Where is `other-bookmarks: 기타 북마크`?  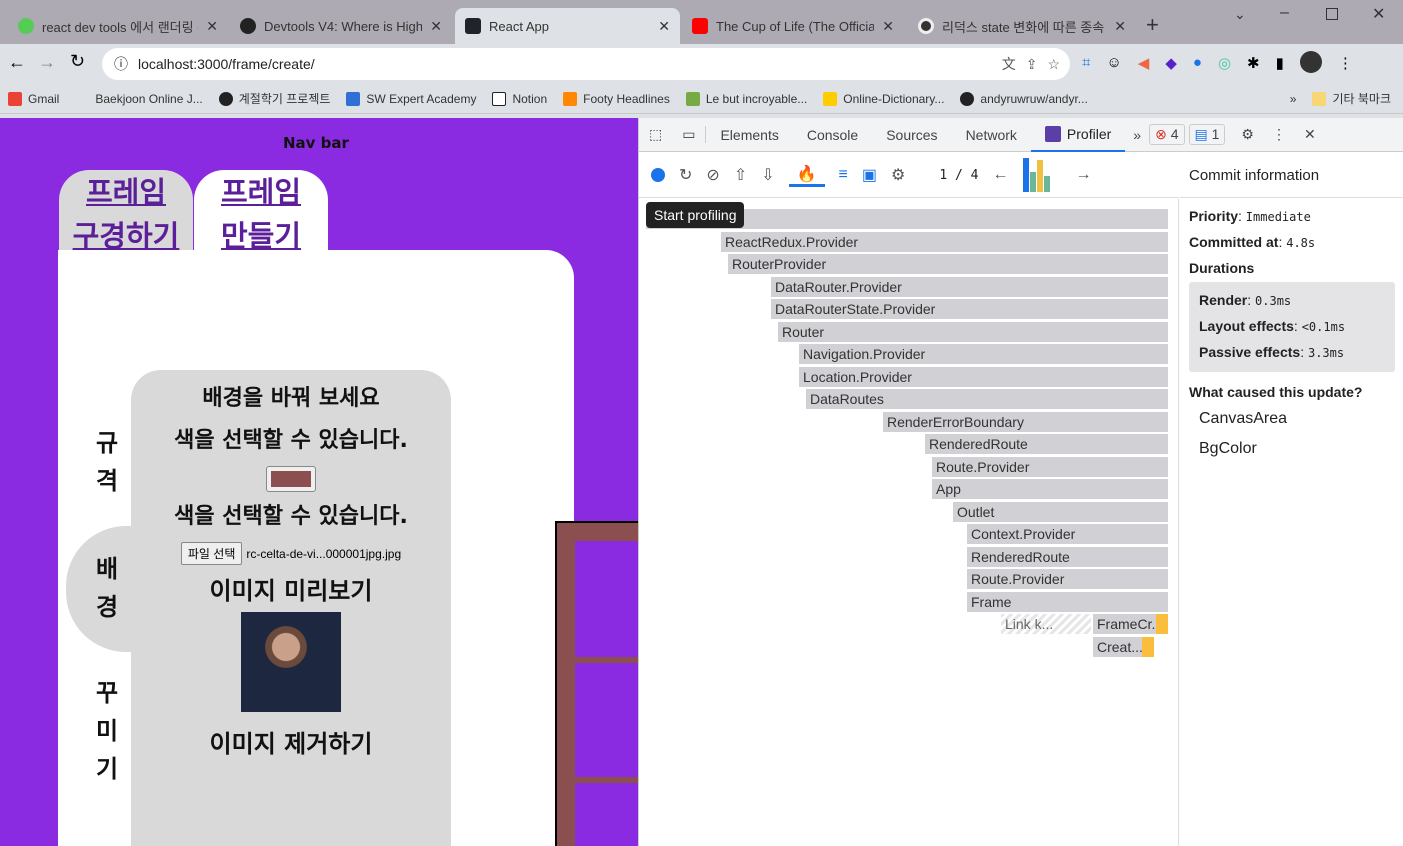
other-bookmarks: 기타 북마크 is located at coordinates (1351, 98).